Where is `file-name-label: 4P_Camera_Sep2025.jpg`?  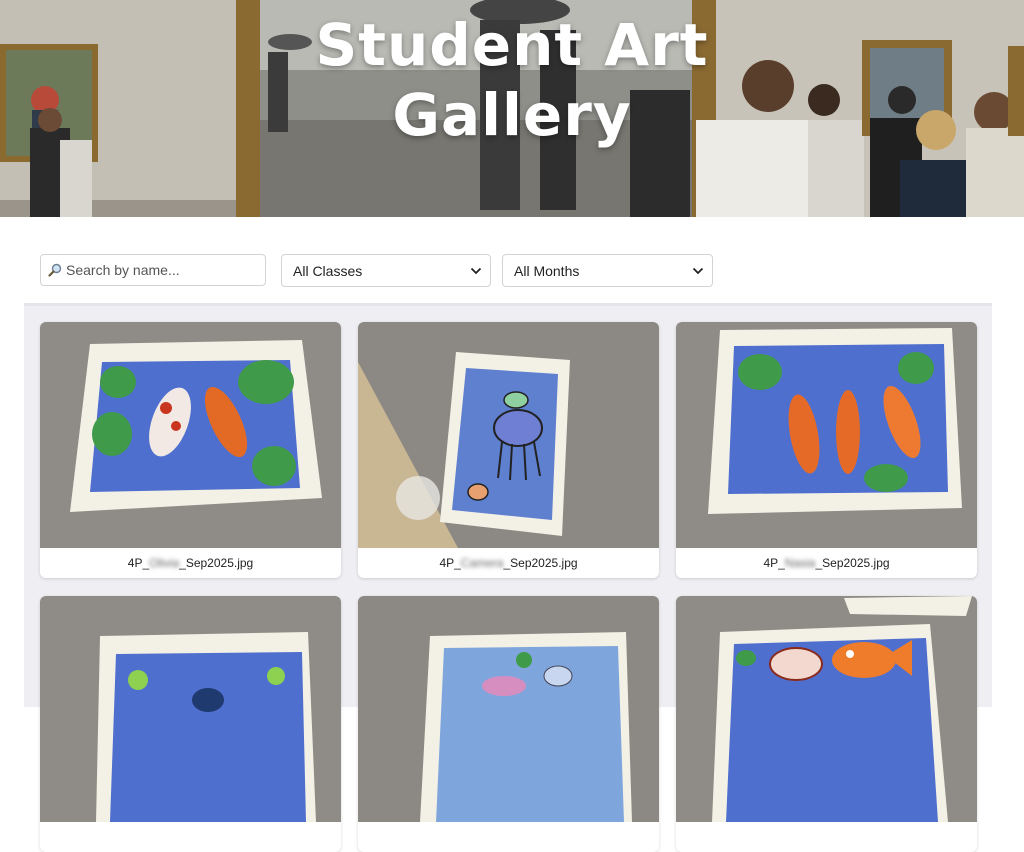 file-name-label: 4P_Camera_Sep2025.jpg is located at coordinates (508, 563).